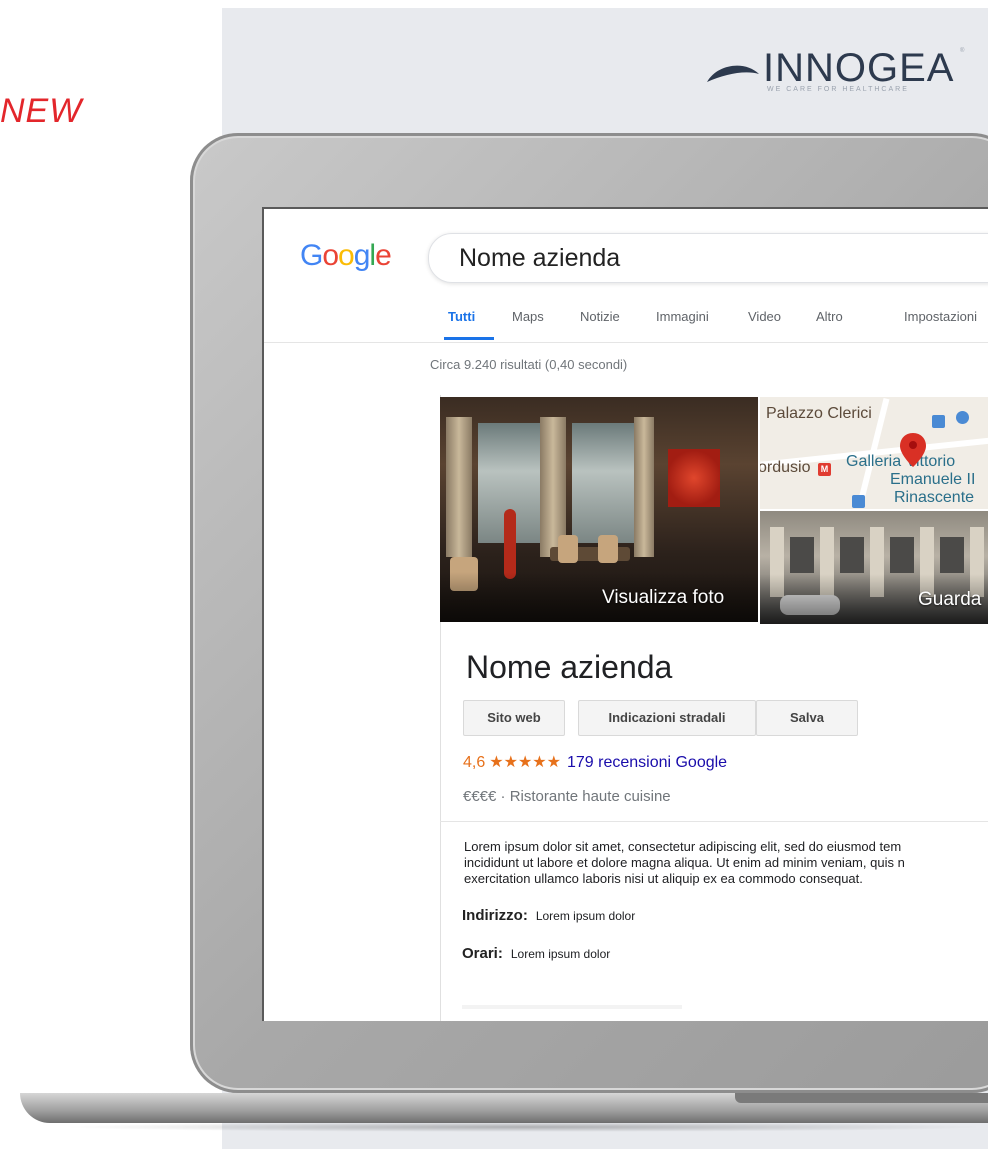 This screenshot has width=988, height=1149. Describe the element at coordinates (785, 467) in the screenshot. I see `map-label-cordusio: ordusio` at that location.